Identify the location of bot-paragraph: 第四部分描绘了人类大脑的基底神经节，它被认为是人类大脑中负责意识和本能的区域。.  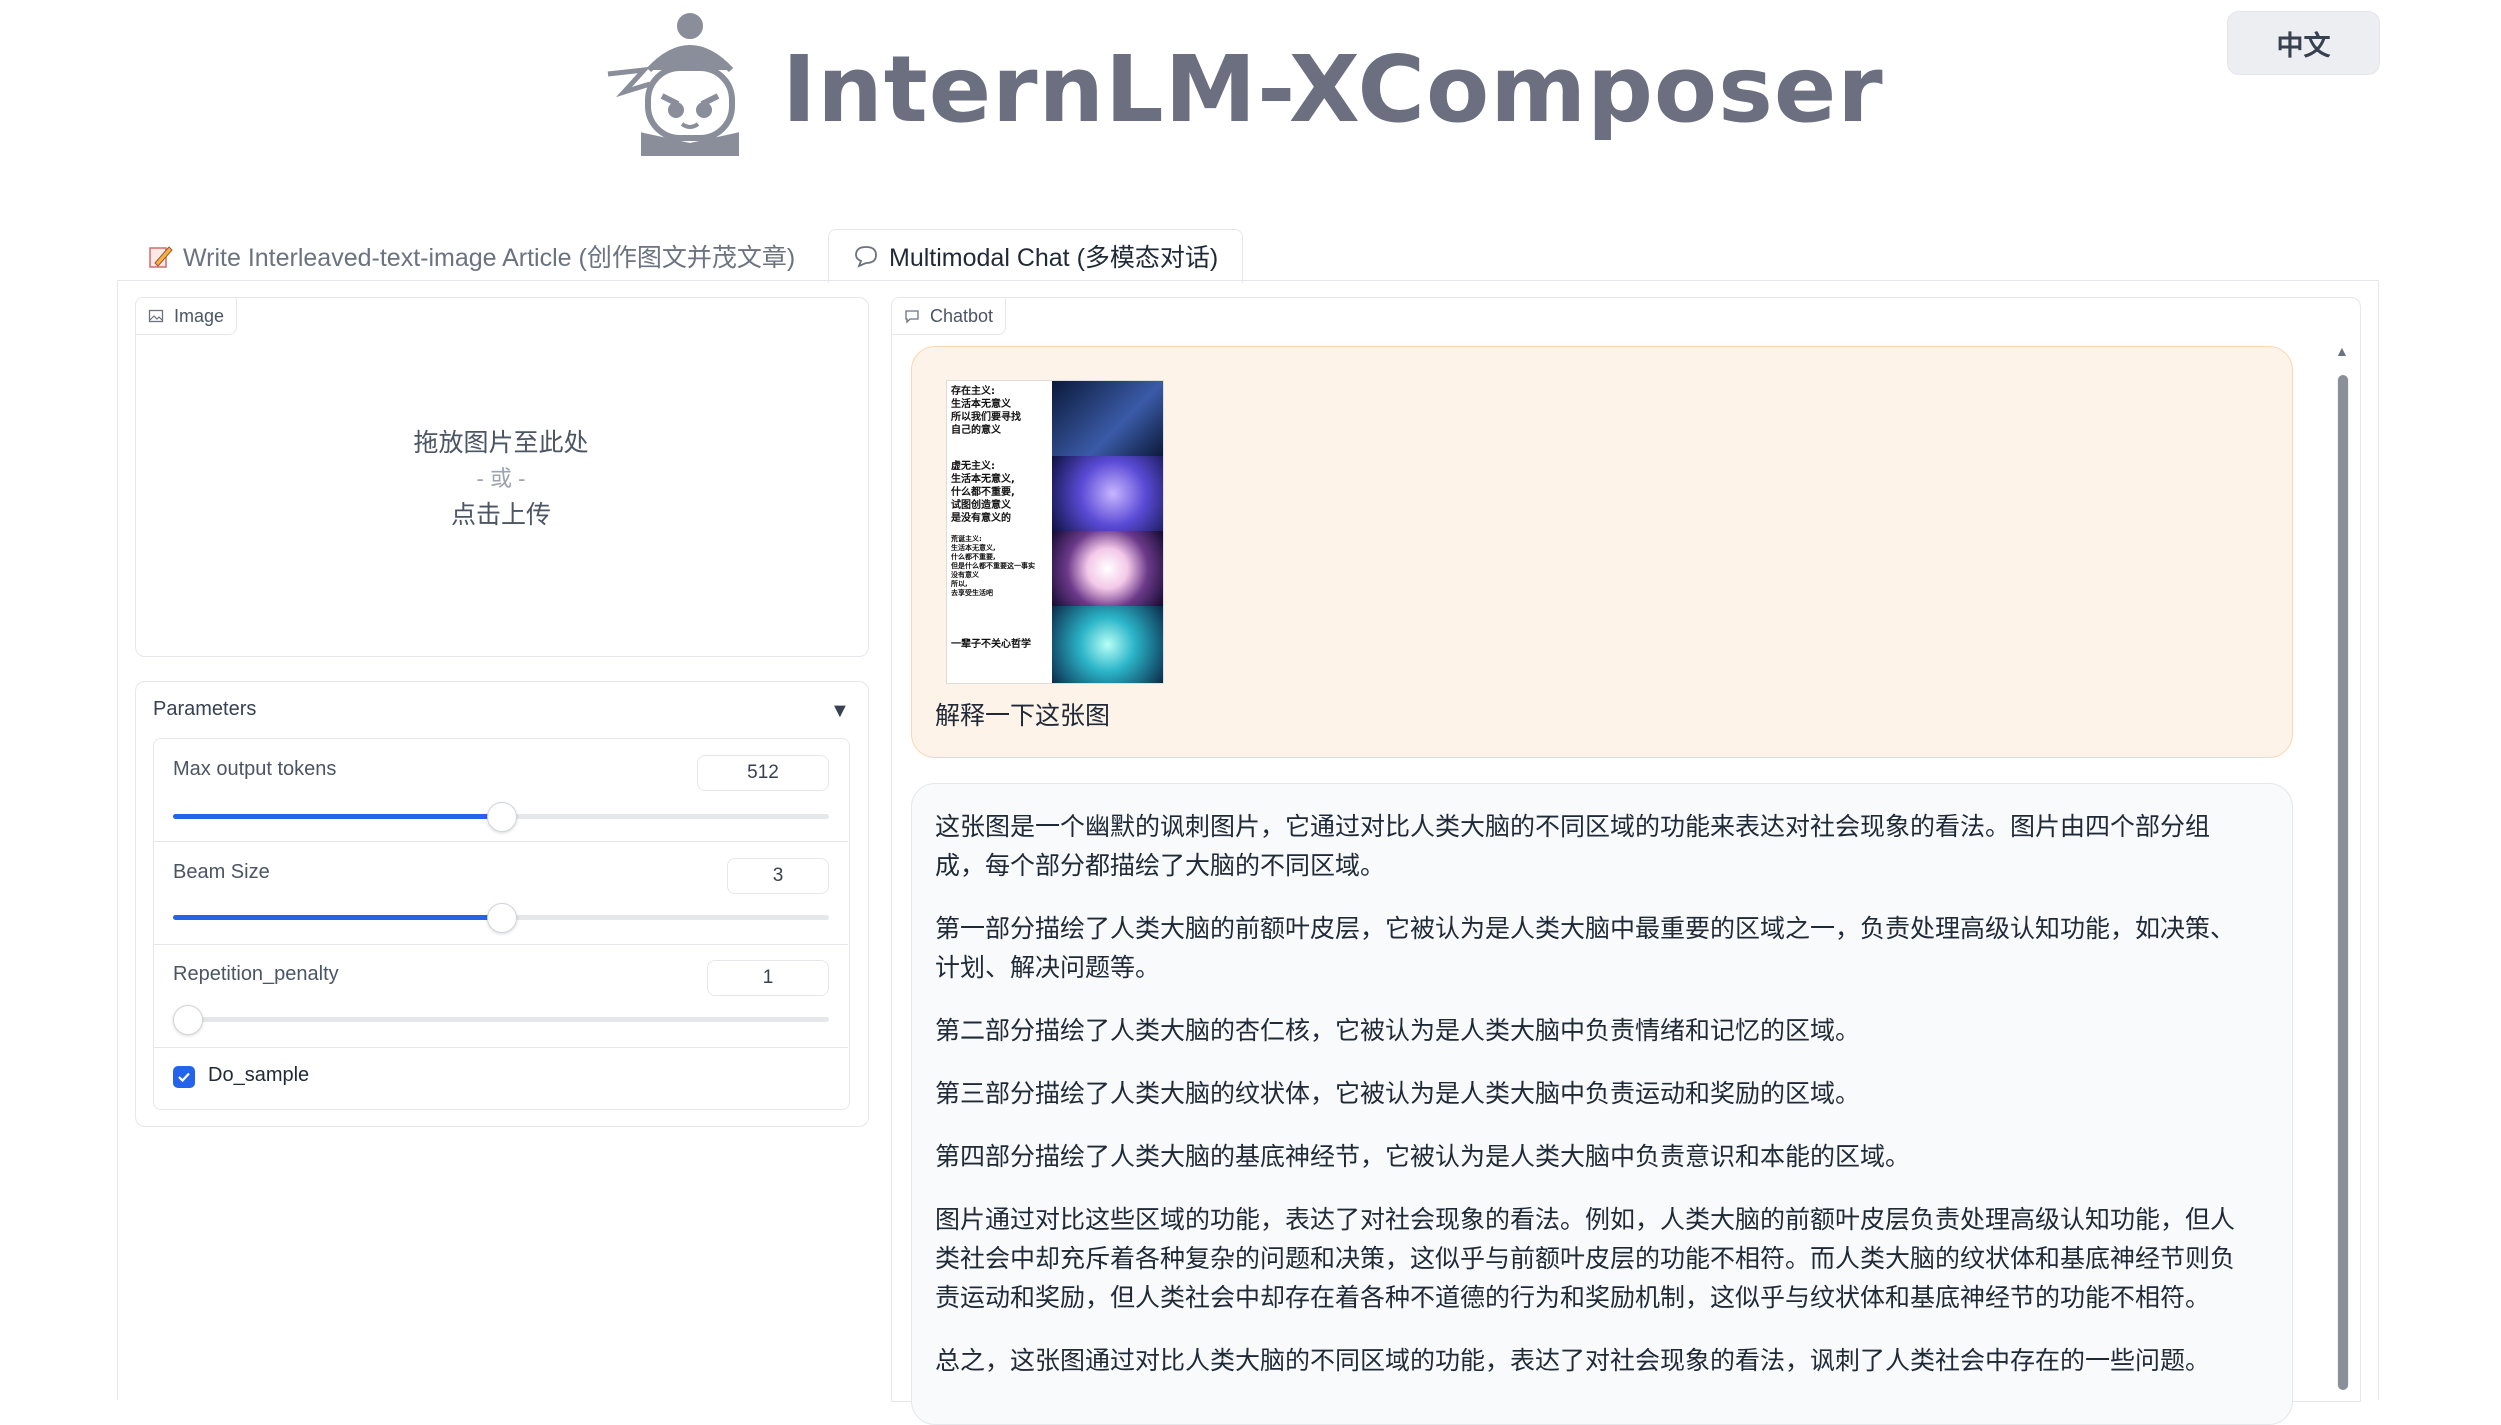
(1423, 1157).